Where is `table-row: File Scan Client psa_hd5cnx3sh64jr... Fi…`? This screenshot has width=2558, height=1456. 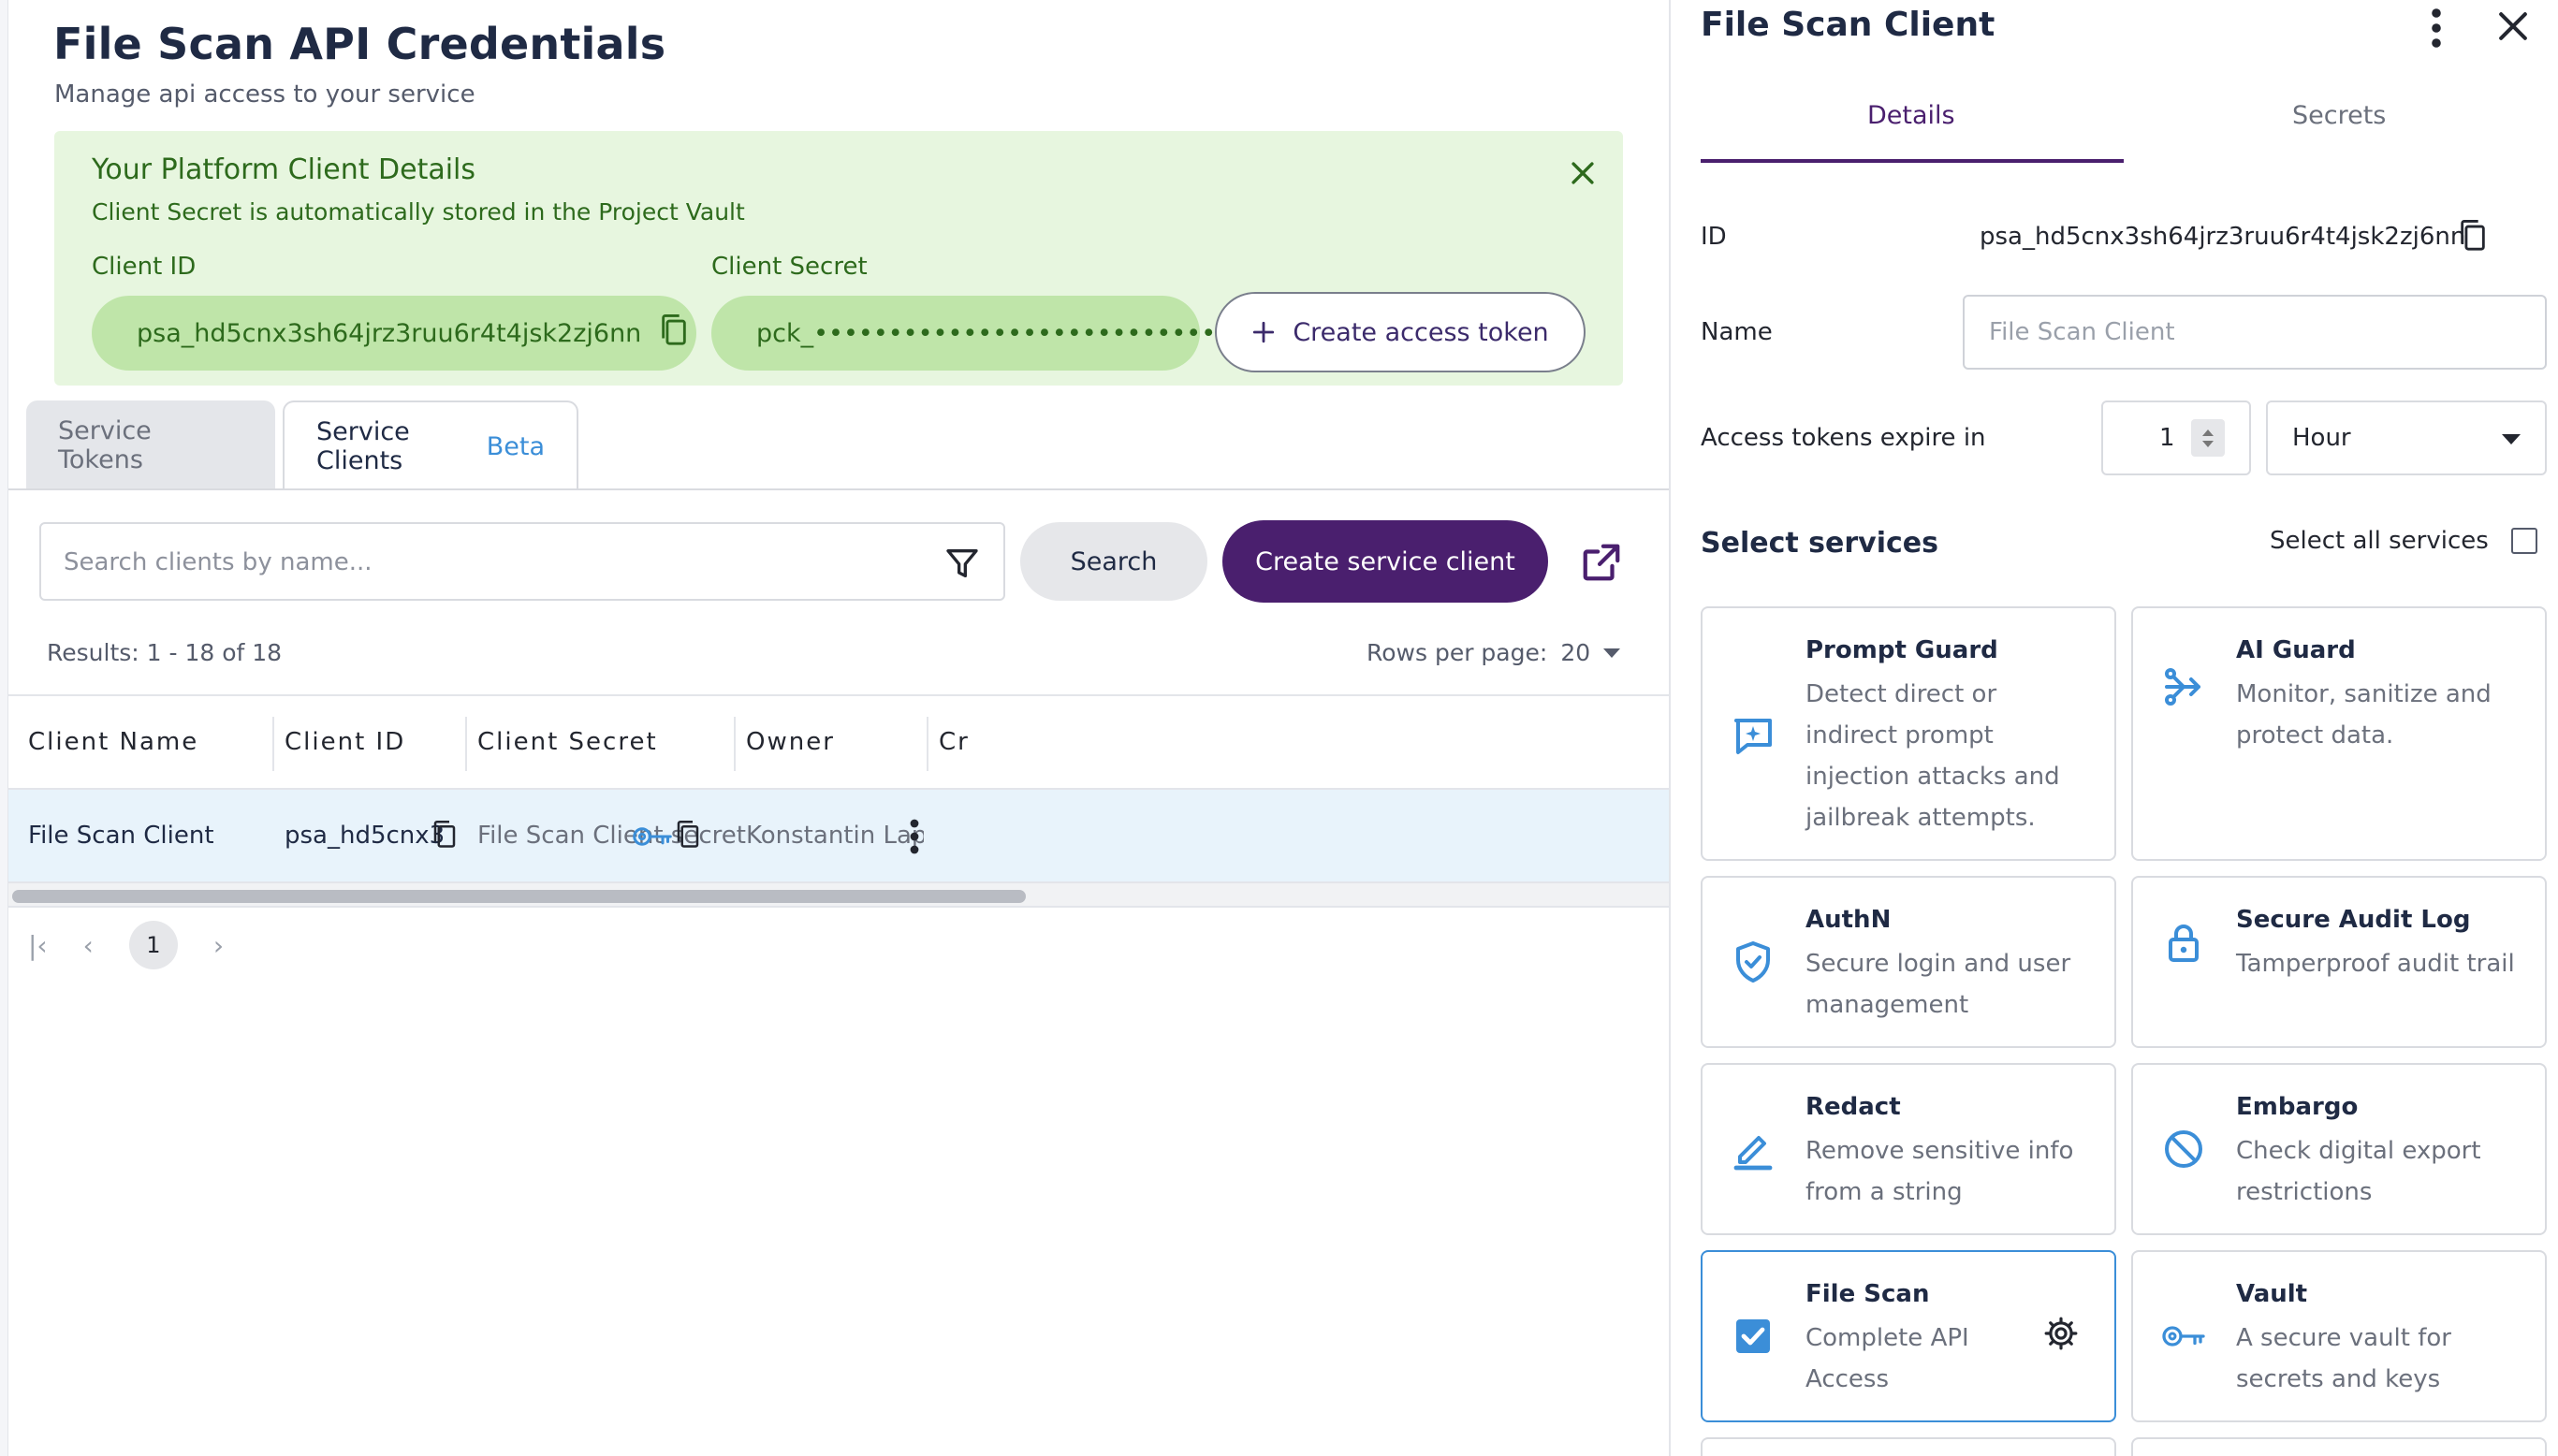 table-row: File Scan Client psa_hd5cnx3sh64jr... Fi… is located at coordinates (839, 836).